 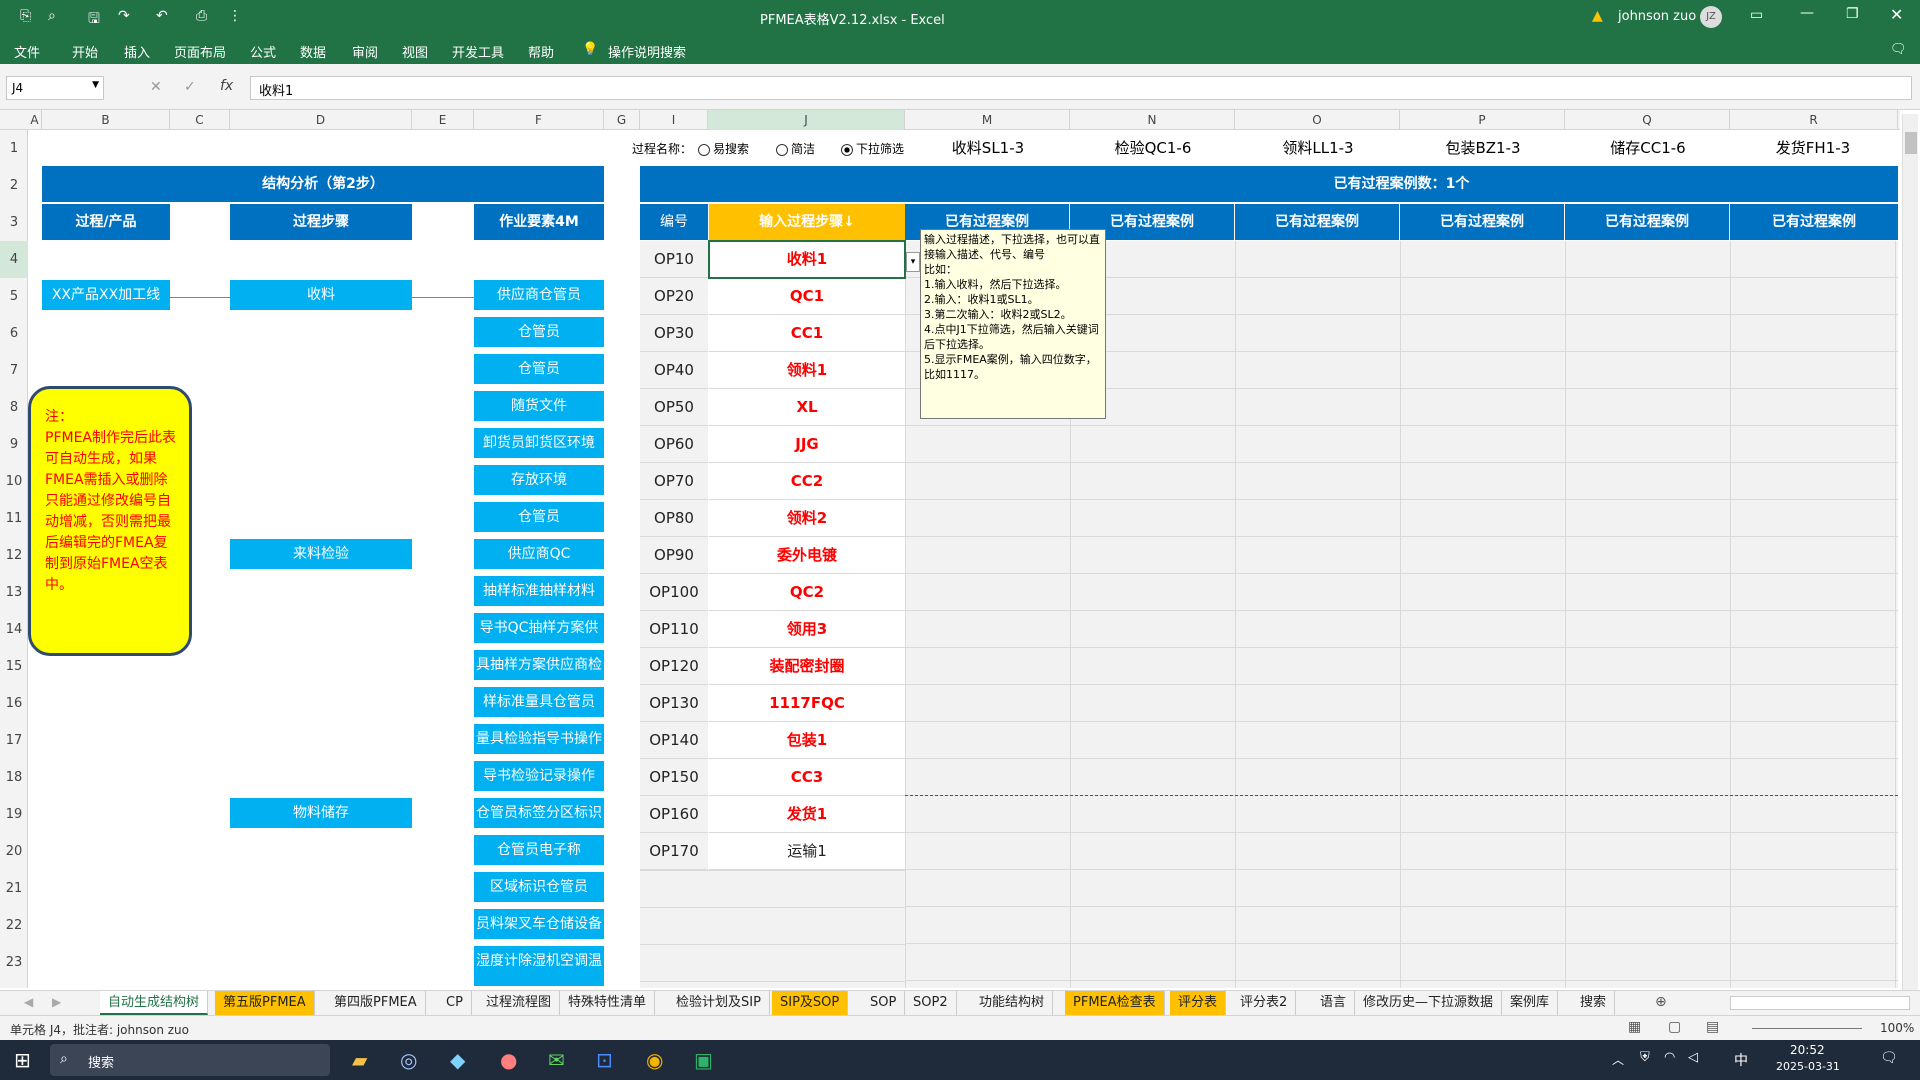 I want to click on case-count: 已有过程案例数：1个, so click(x=1401, y=184).